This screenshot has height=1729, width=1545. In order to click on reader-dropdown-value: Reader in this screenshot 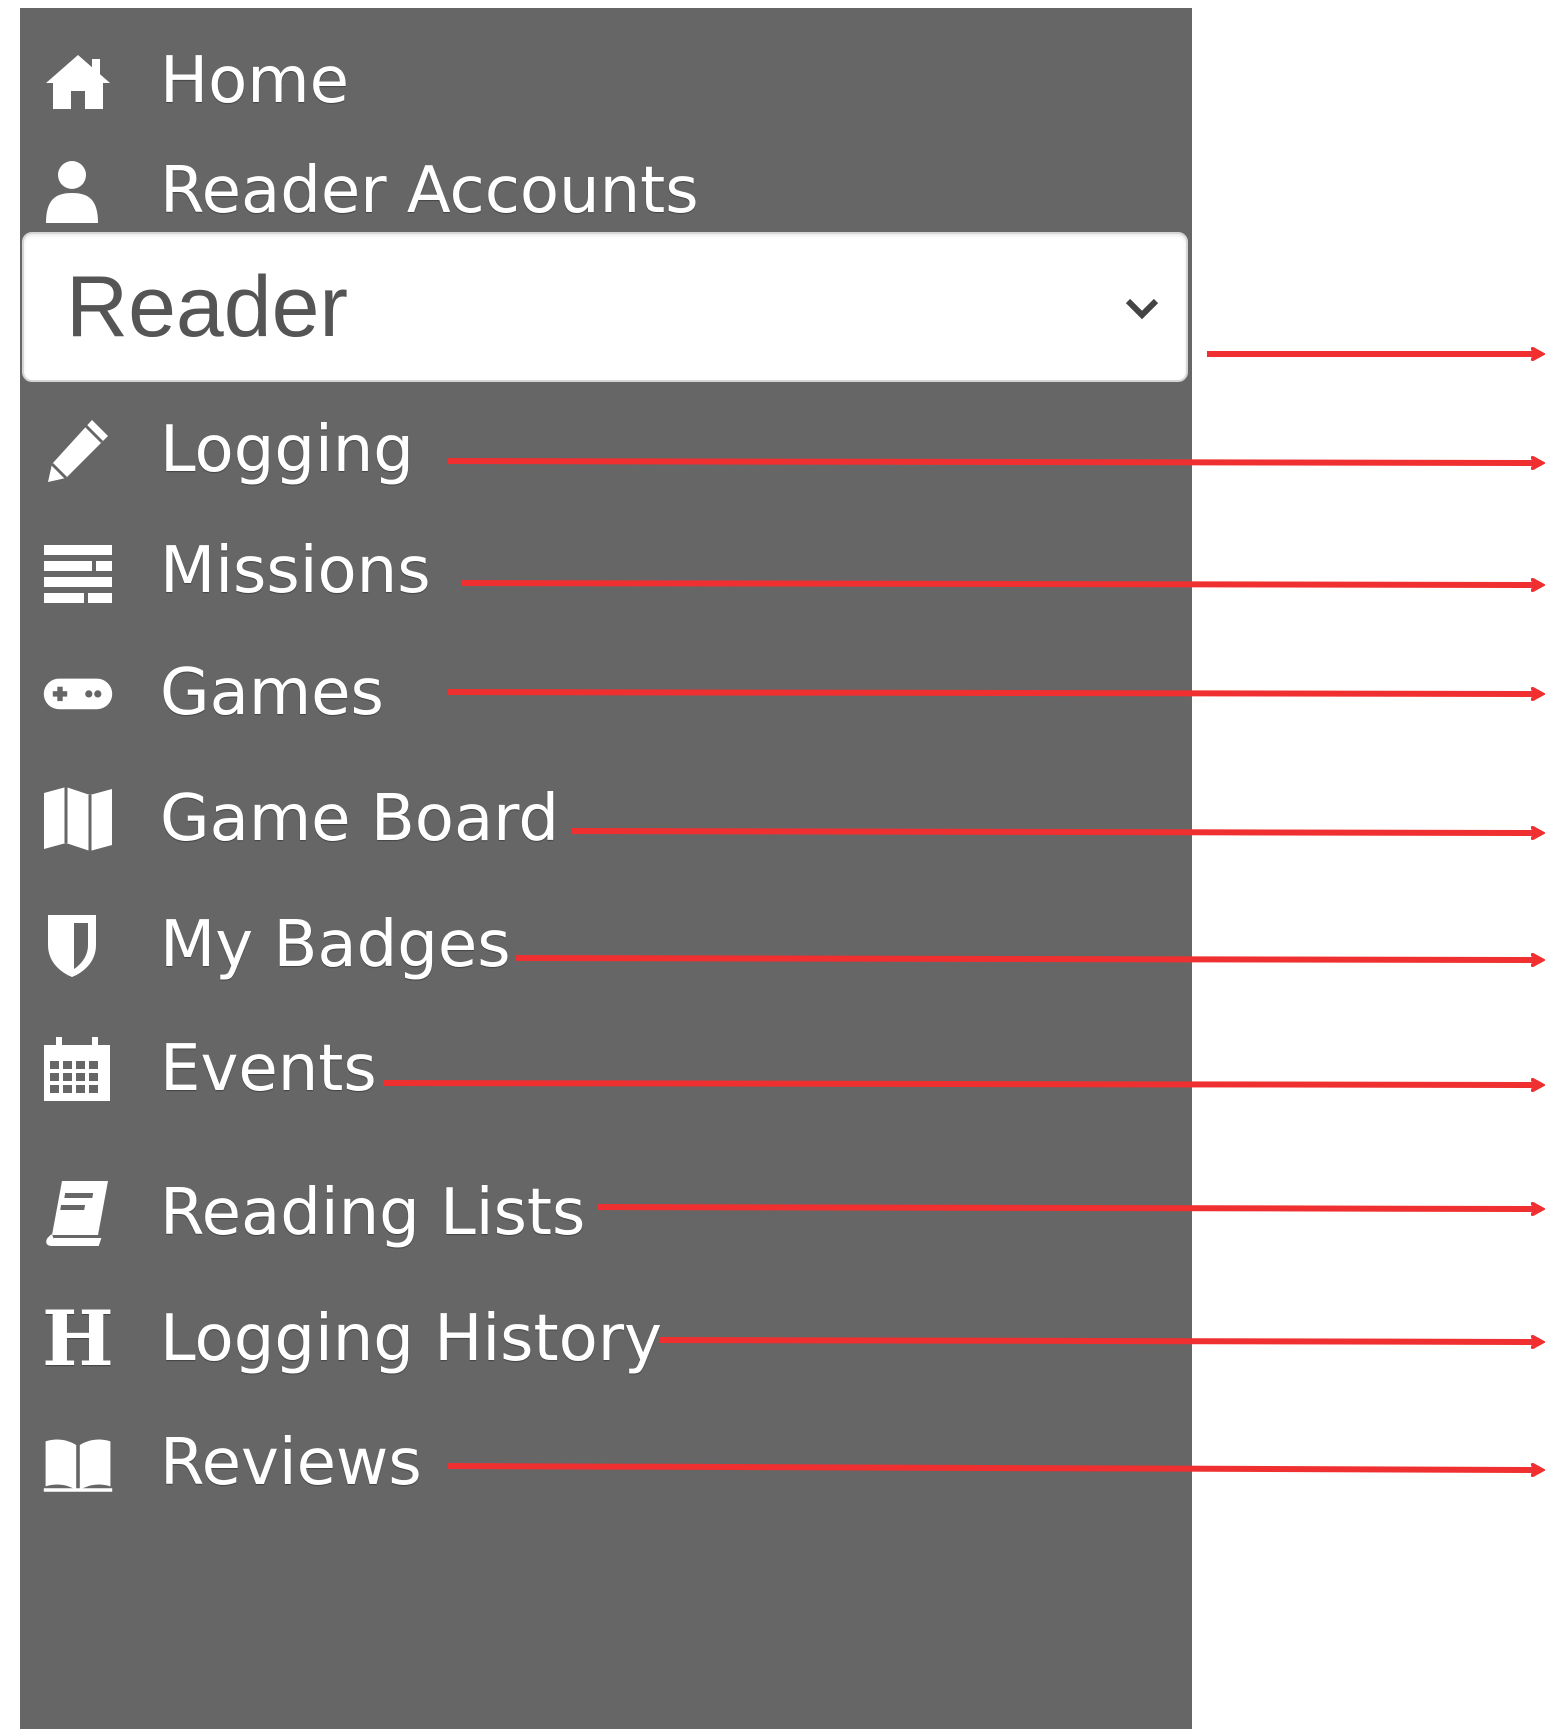, I will do `click(207, 306)`.